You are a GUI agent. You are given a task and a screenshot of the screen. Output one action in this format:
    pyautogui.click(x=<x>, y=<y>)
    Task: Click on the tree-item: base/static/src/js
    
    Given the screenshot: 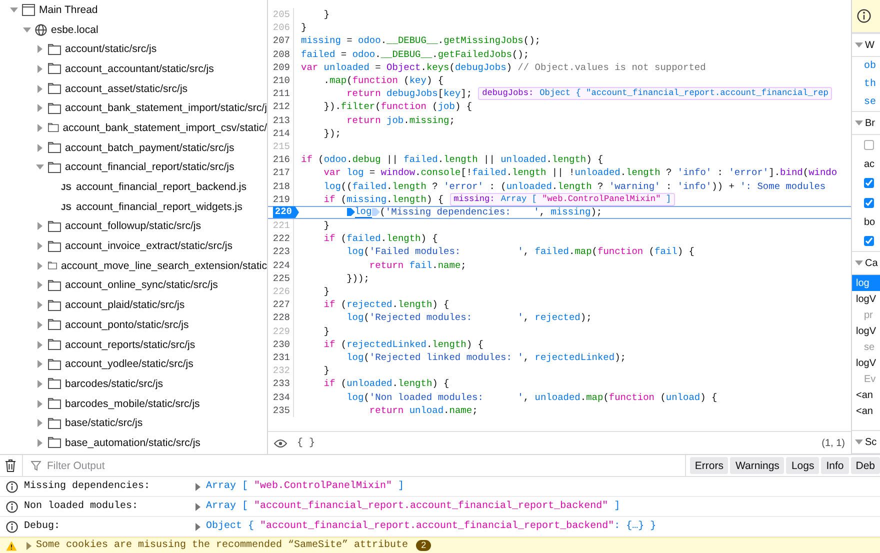 What is the action you would take?
    pyautogui.click(x=133, y=423)
    